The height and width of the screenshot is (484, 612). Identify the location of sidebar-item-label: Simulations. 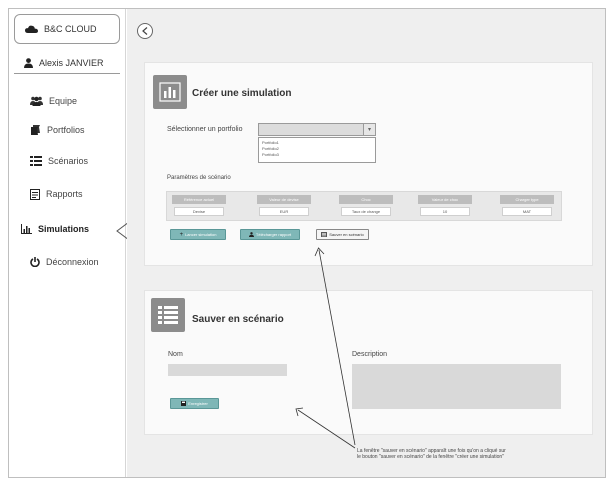
(64, 229).